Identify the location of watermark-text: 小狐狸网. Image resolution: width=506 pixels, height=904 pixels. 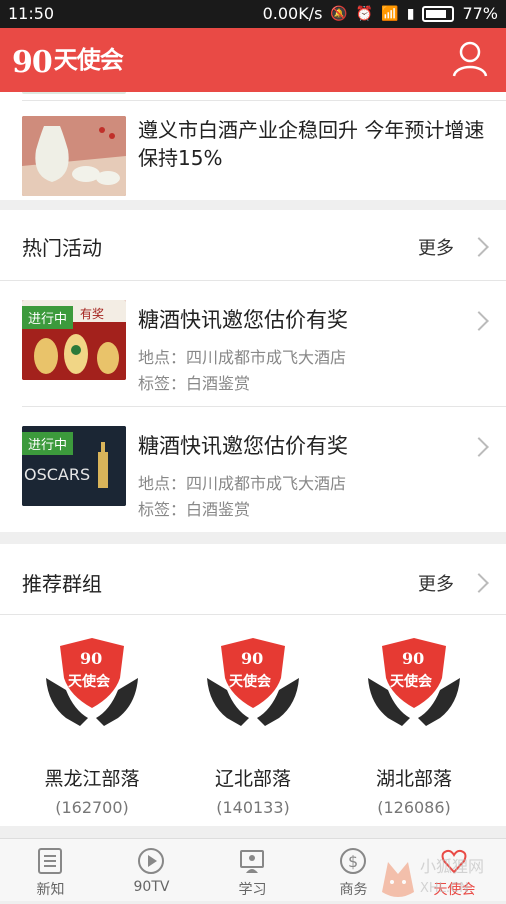
(452, 866).